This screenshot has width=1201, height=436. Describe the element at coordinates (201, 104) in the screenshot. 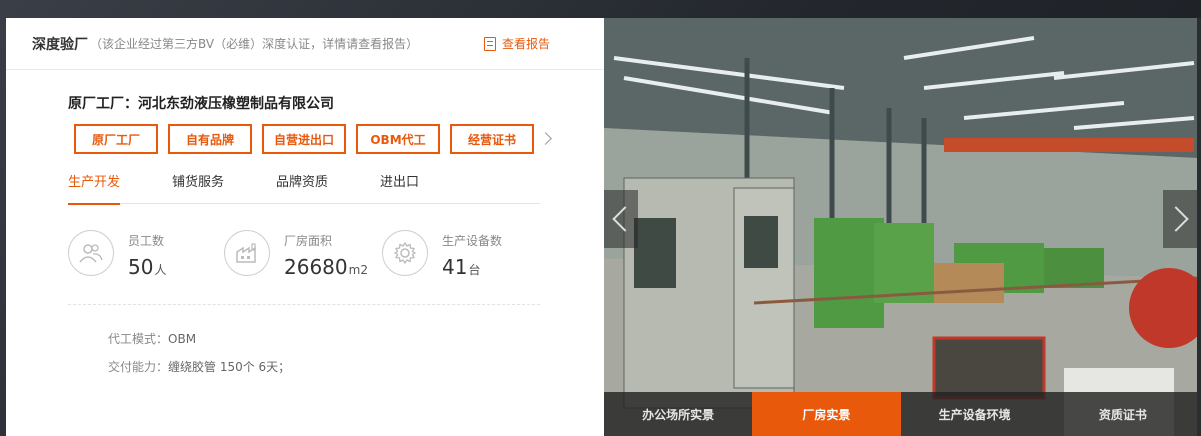

I see `factory-name: 原厂工厂：河北东劲液压橡塑制品有限公司` at that location.